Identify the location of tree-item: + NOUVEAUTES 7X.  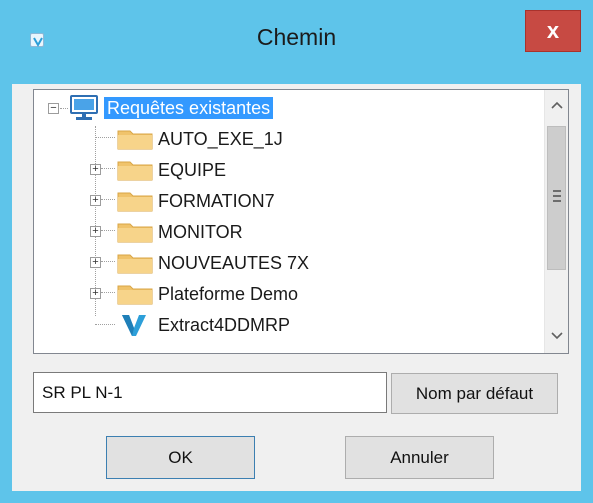
(289, 262).